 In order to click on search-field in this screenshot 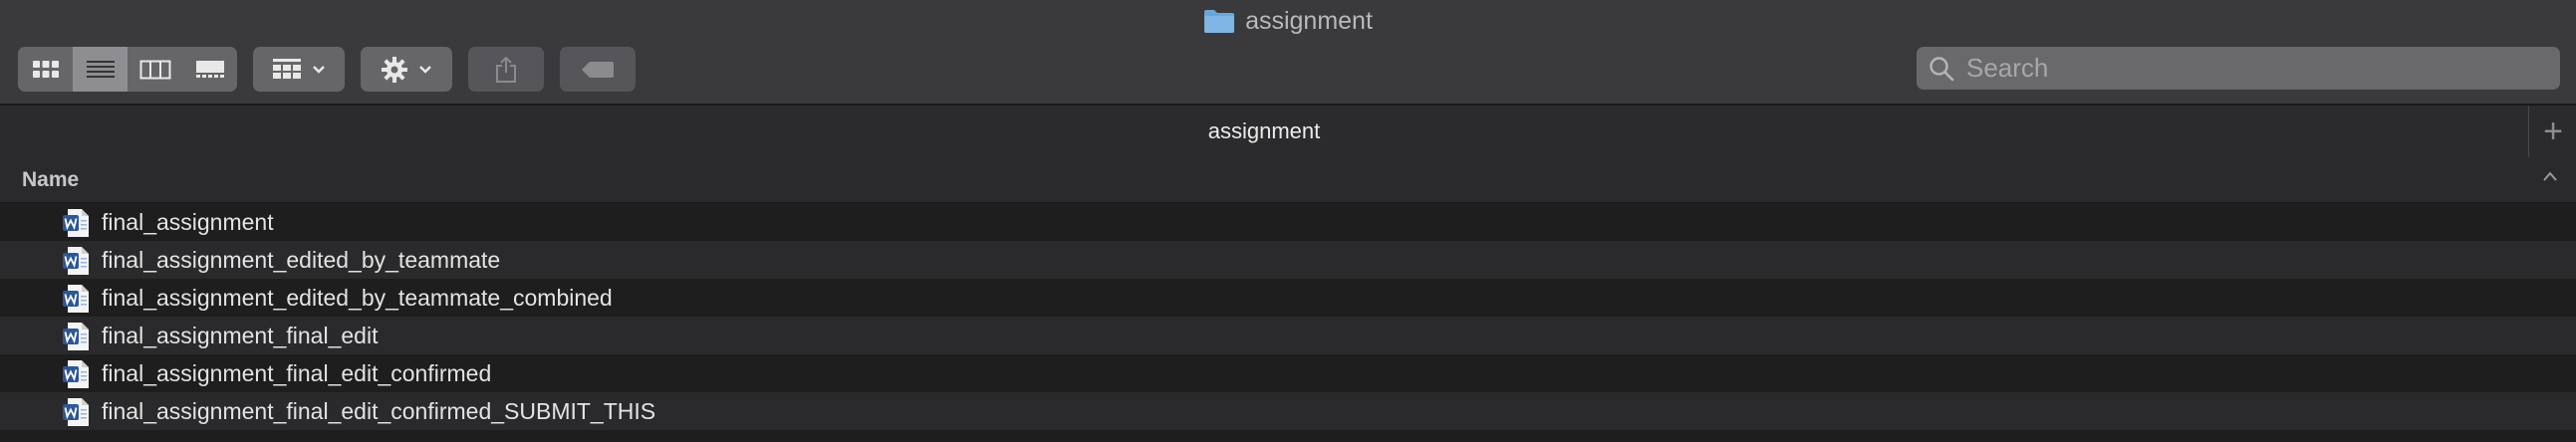, I will do `click(2238, 68)`.